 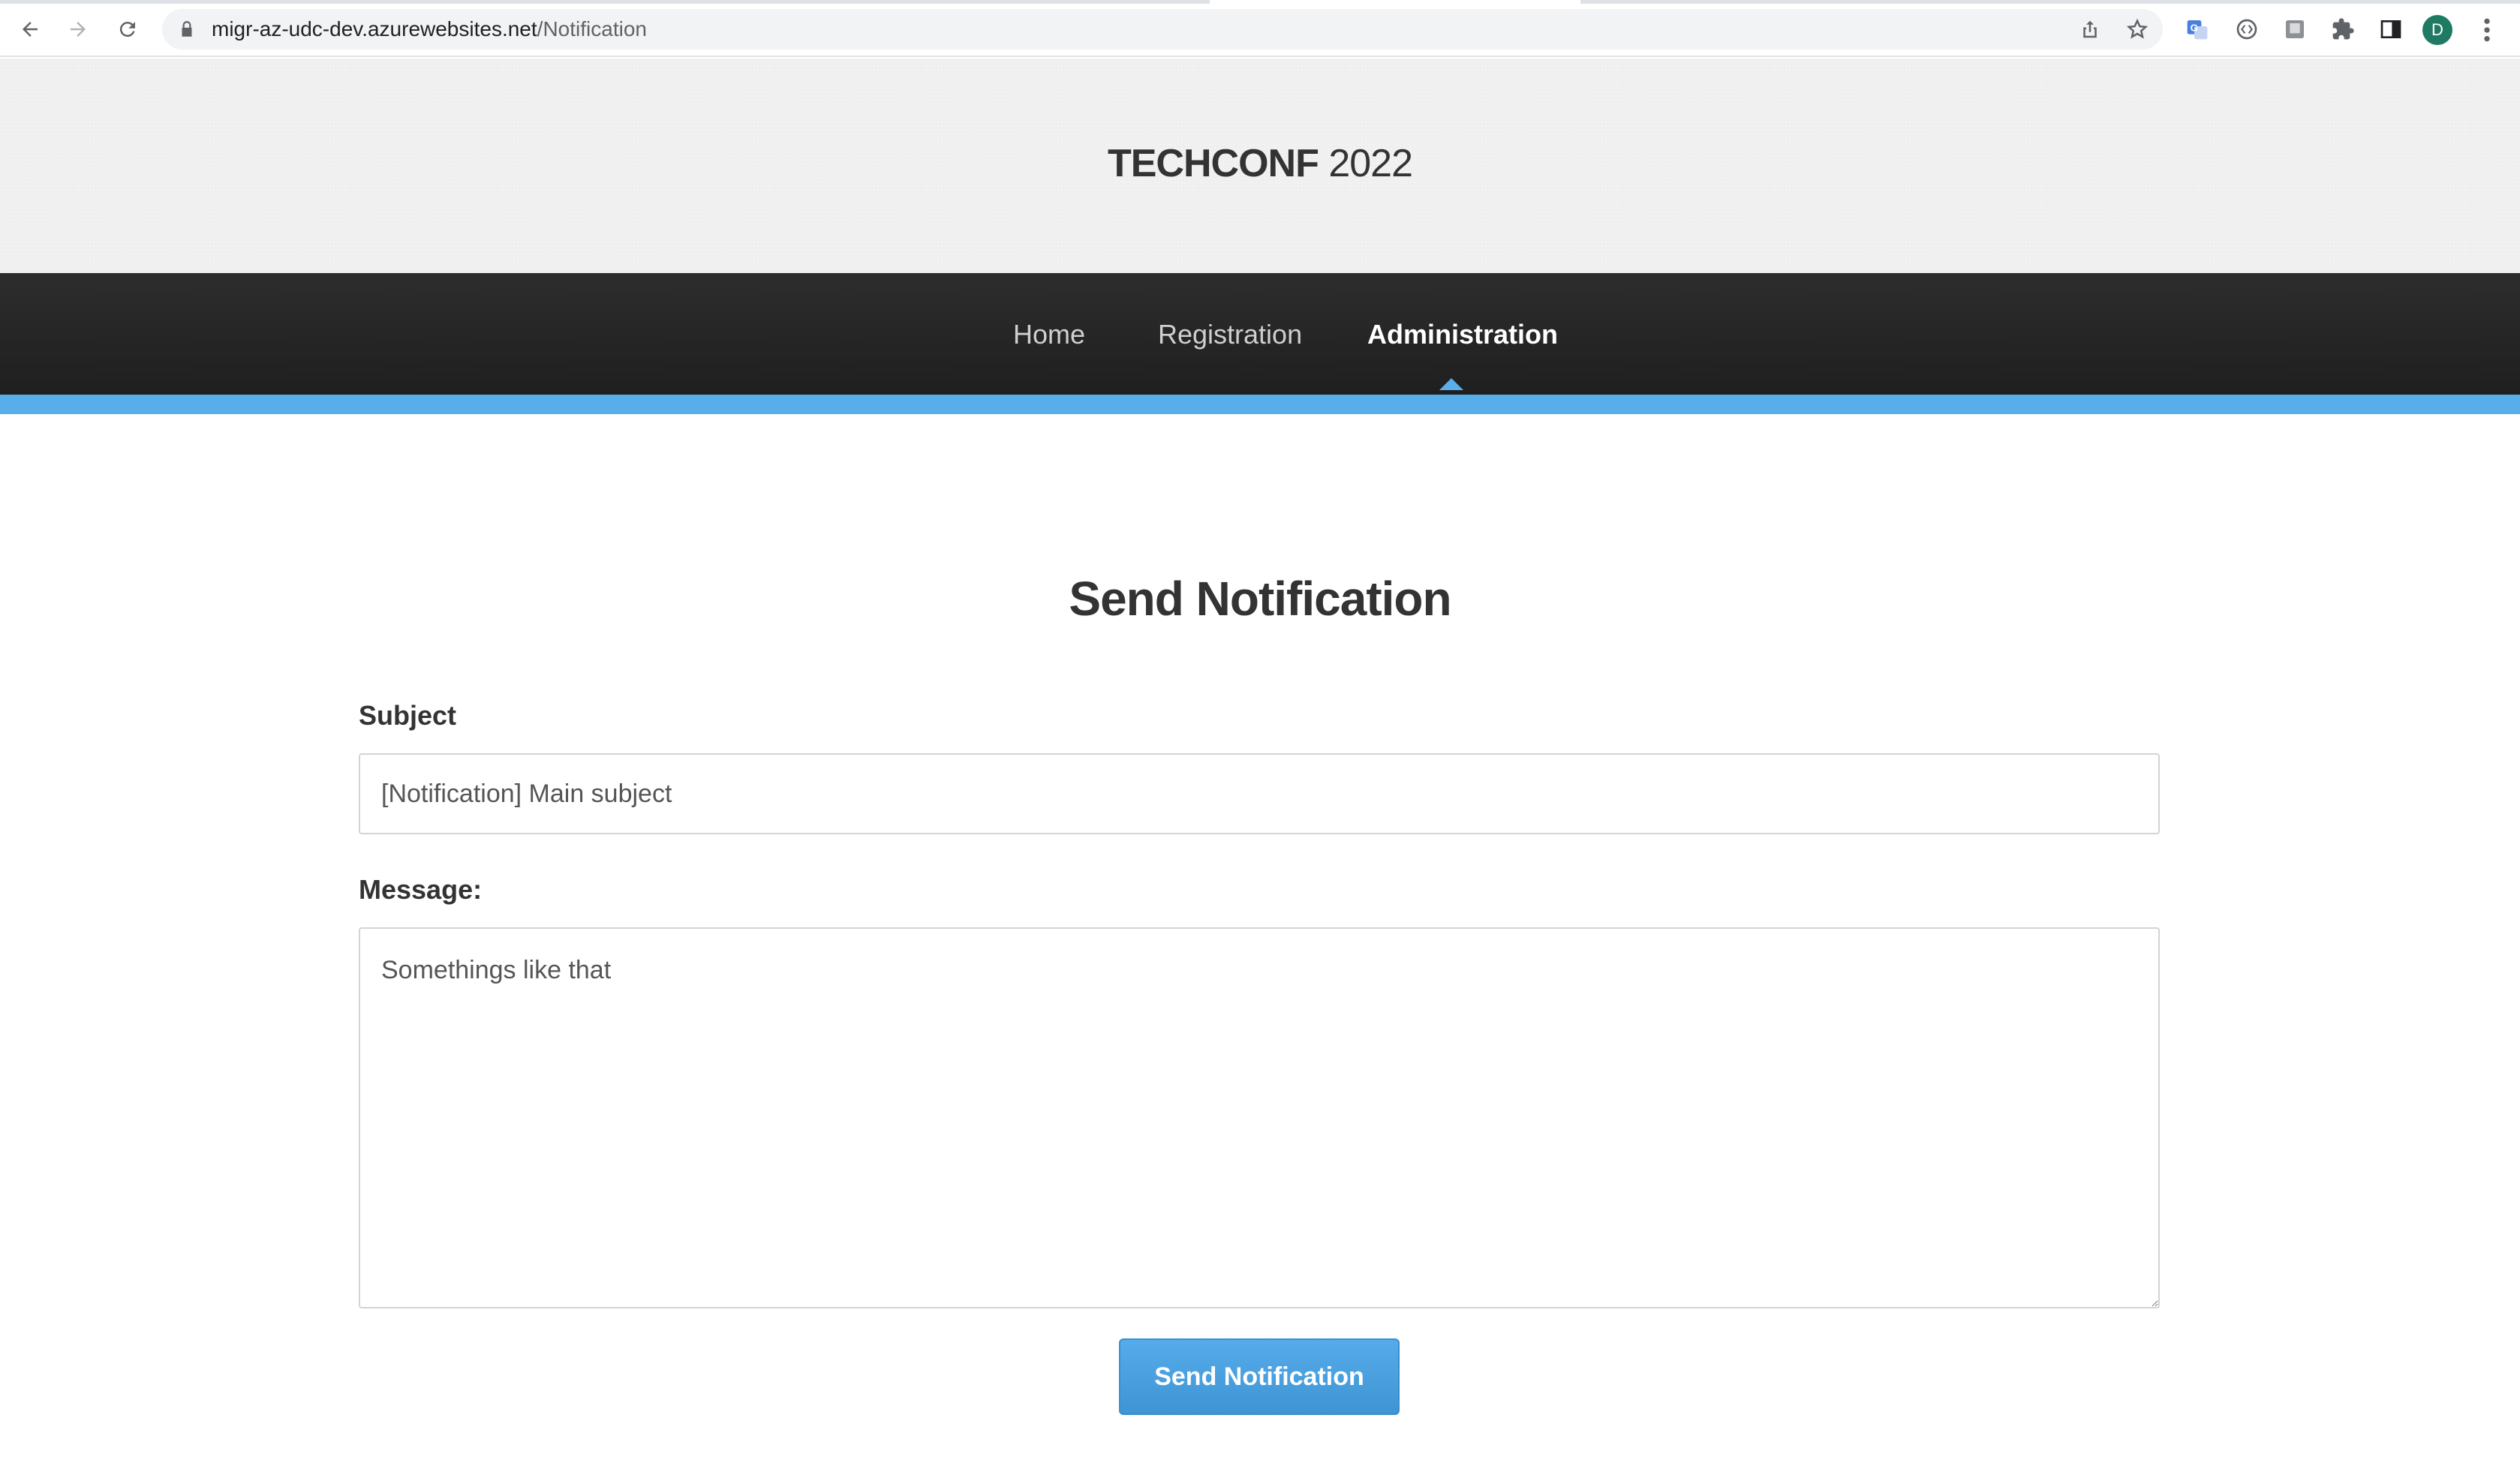 What do you see at coordinates (2390, 30) in the screenshot?
I see `side-panel-icon` at bounding box center [2390, 30].